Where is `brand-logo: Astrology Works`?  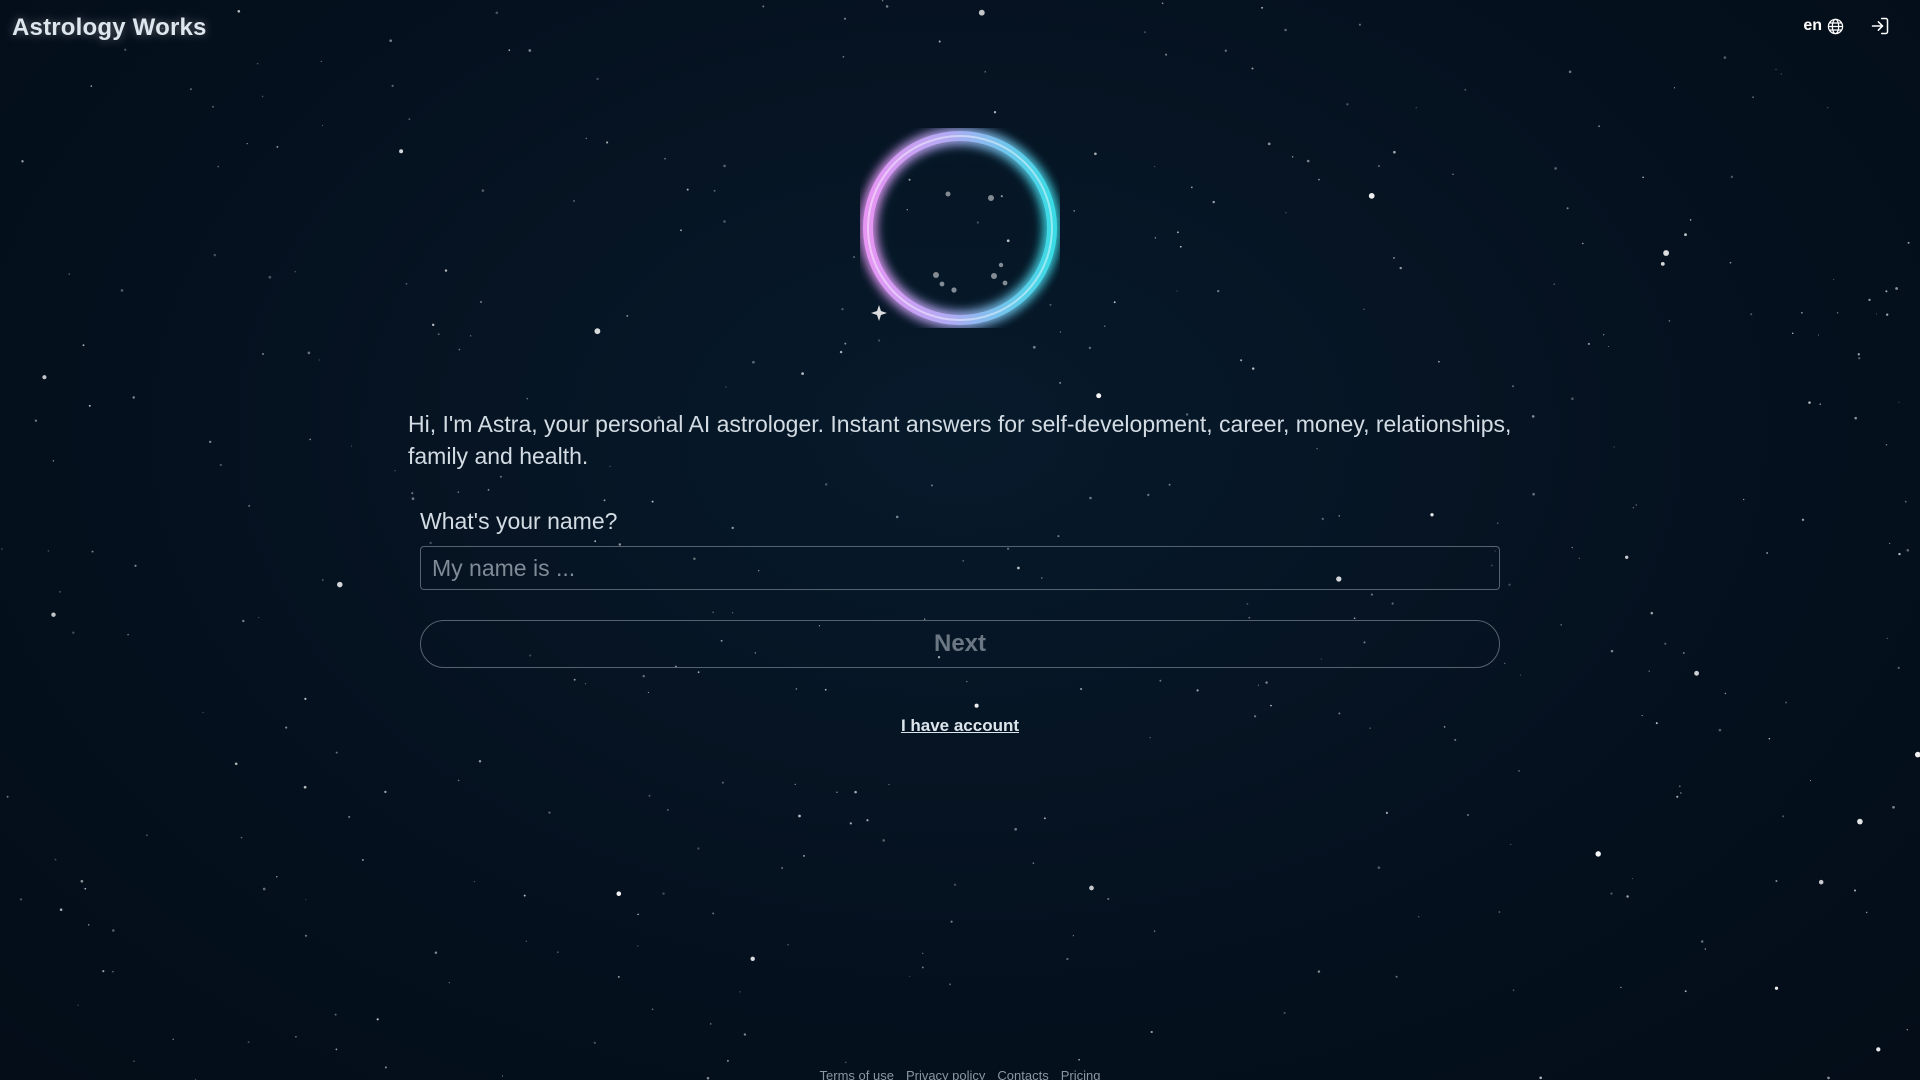 brand-logo: Astrology Works is located at coordinates (109, 28).